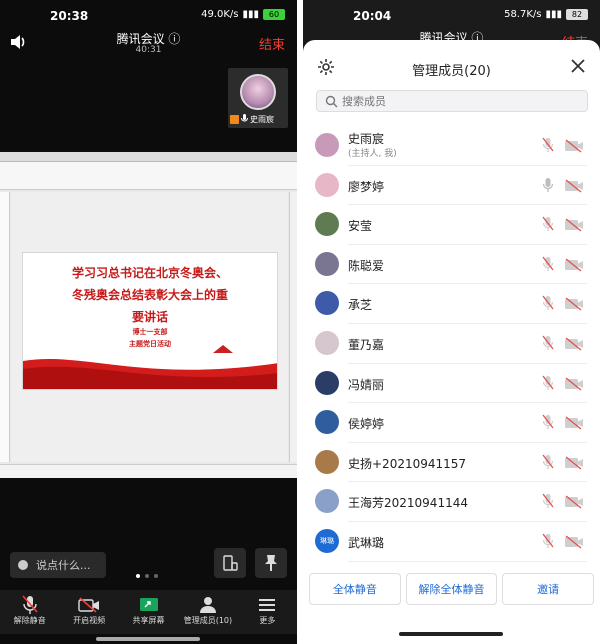  I want to click on member-name: 承芝, so click(360, 305).